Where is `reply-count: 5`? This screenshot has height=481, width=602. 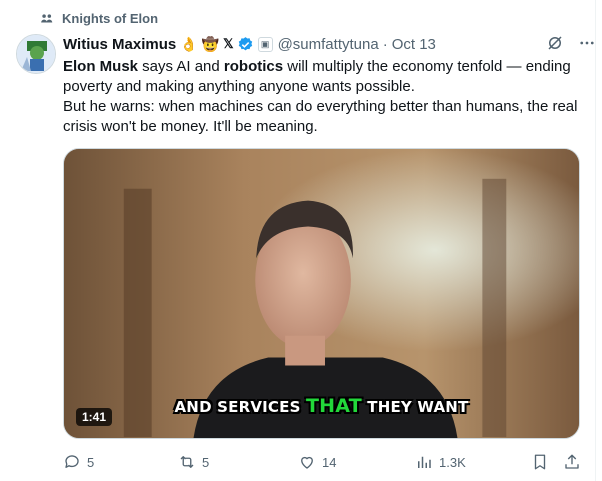 reply-count: 5 is located at coordinates (91, 462).